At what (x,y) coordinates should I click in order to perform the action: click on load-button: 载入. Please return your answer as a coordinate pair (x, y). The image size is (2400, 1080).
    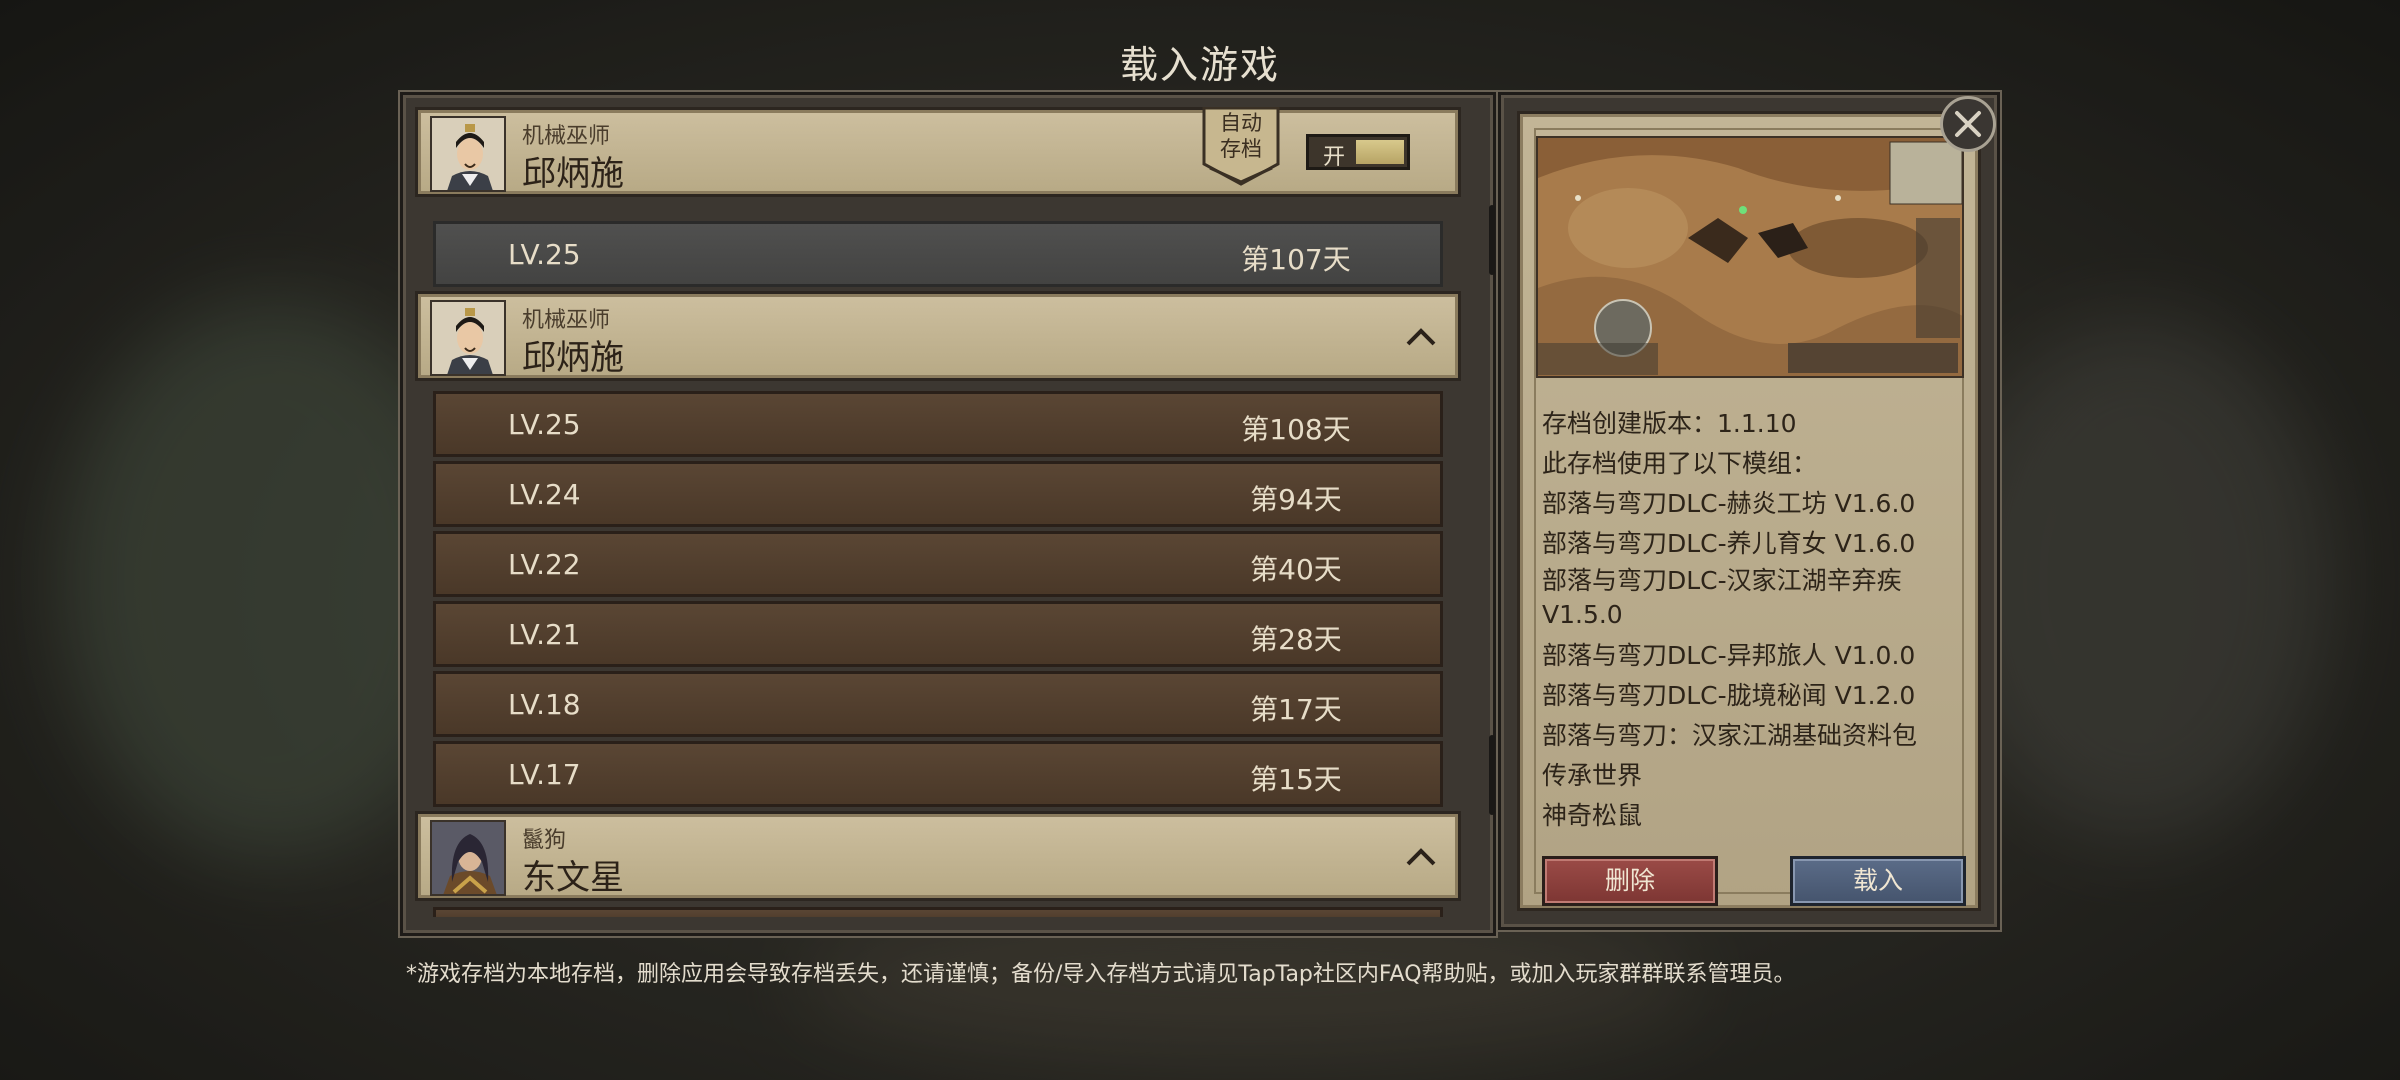
    Looking at the image, I should click on (1878, 881).